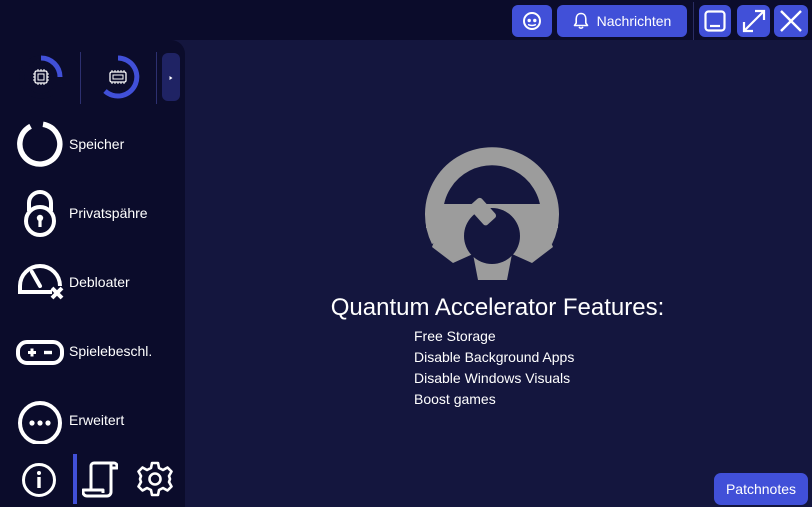  Describe the element at coordinates (634, 21) in the screenshot. I see `notifications-label: Nachrichten` at that location.